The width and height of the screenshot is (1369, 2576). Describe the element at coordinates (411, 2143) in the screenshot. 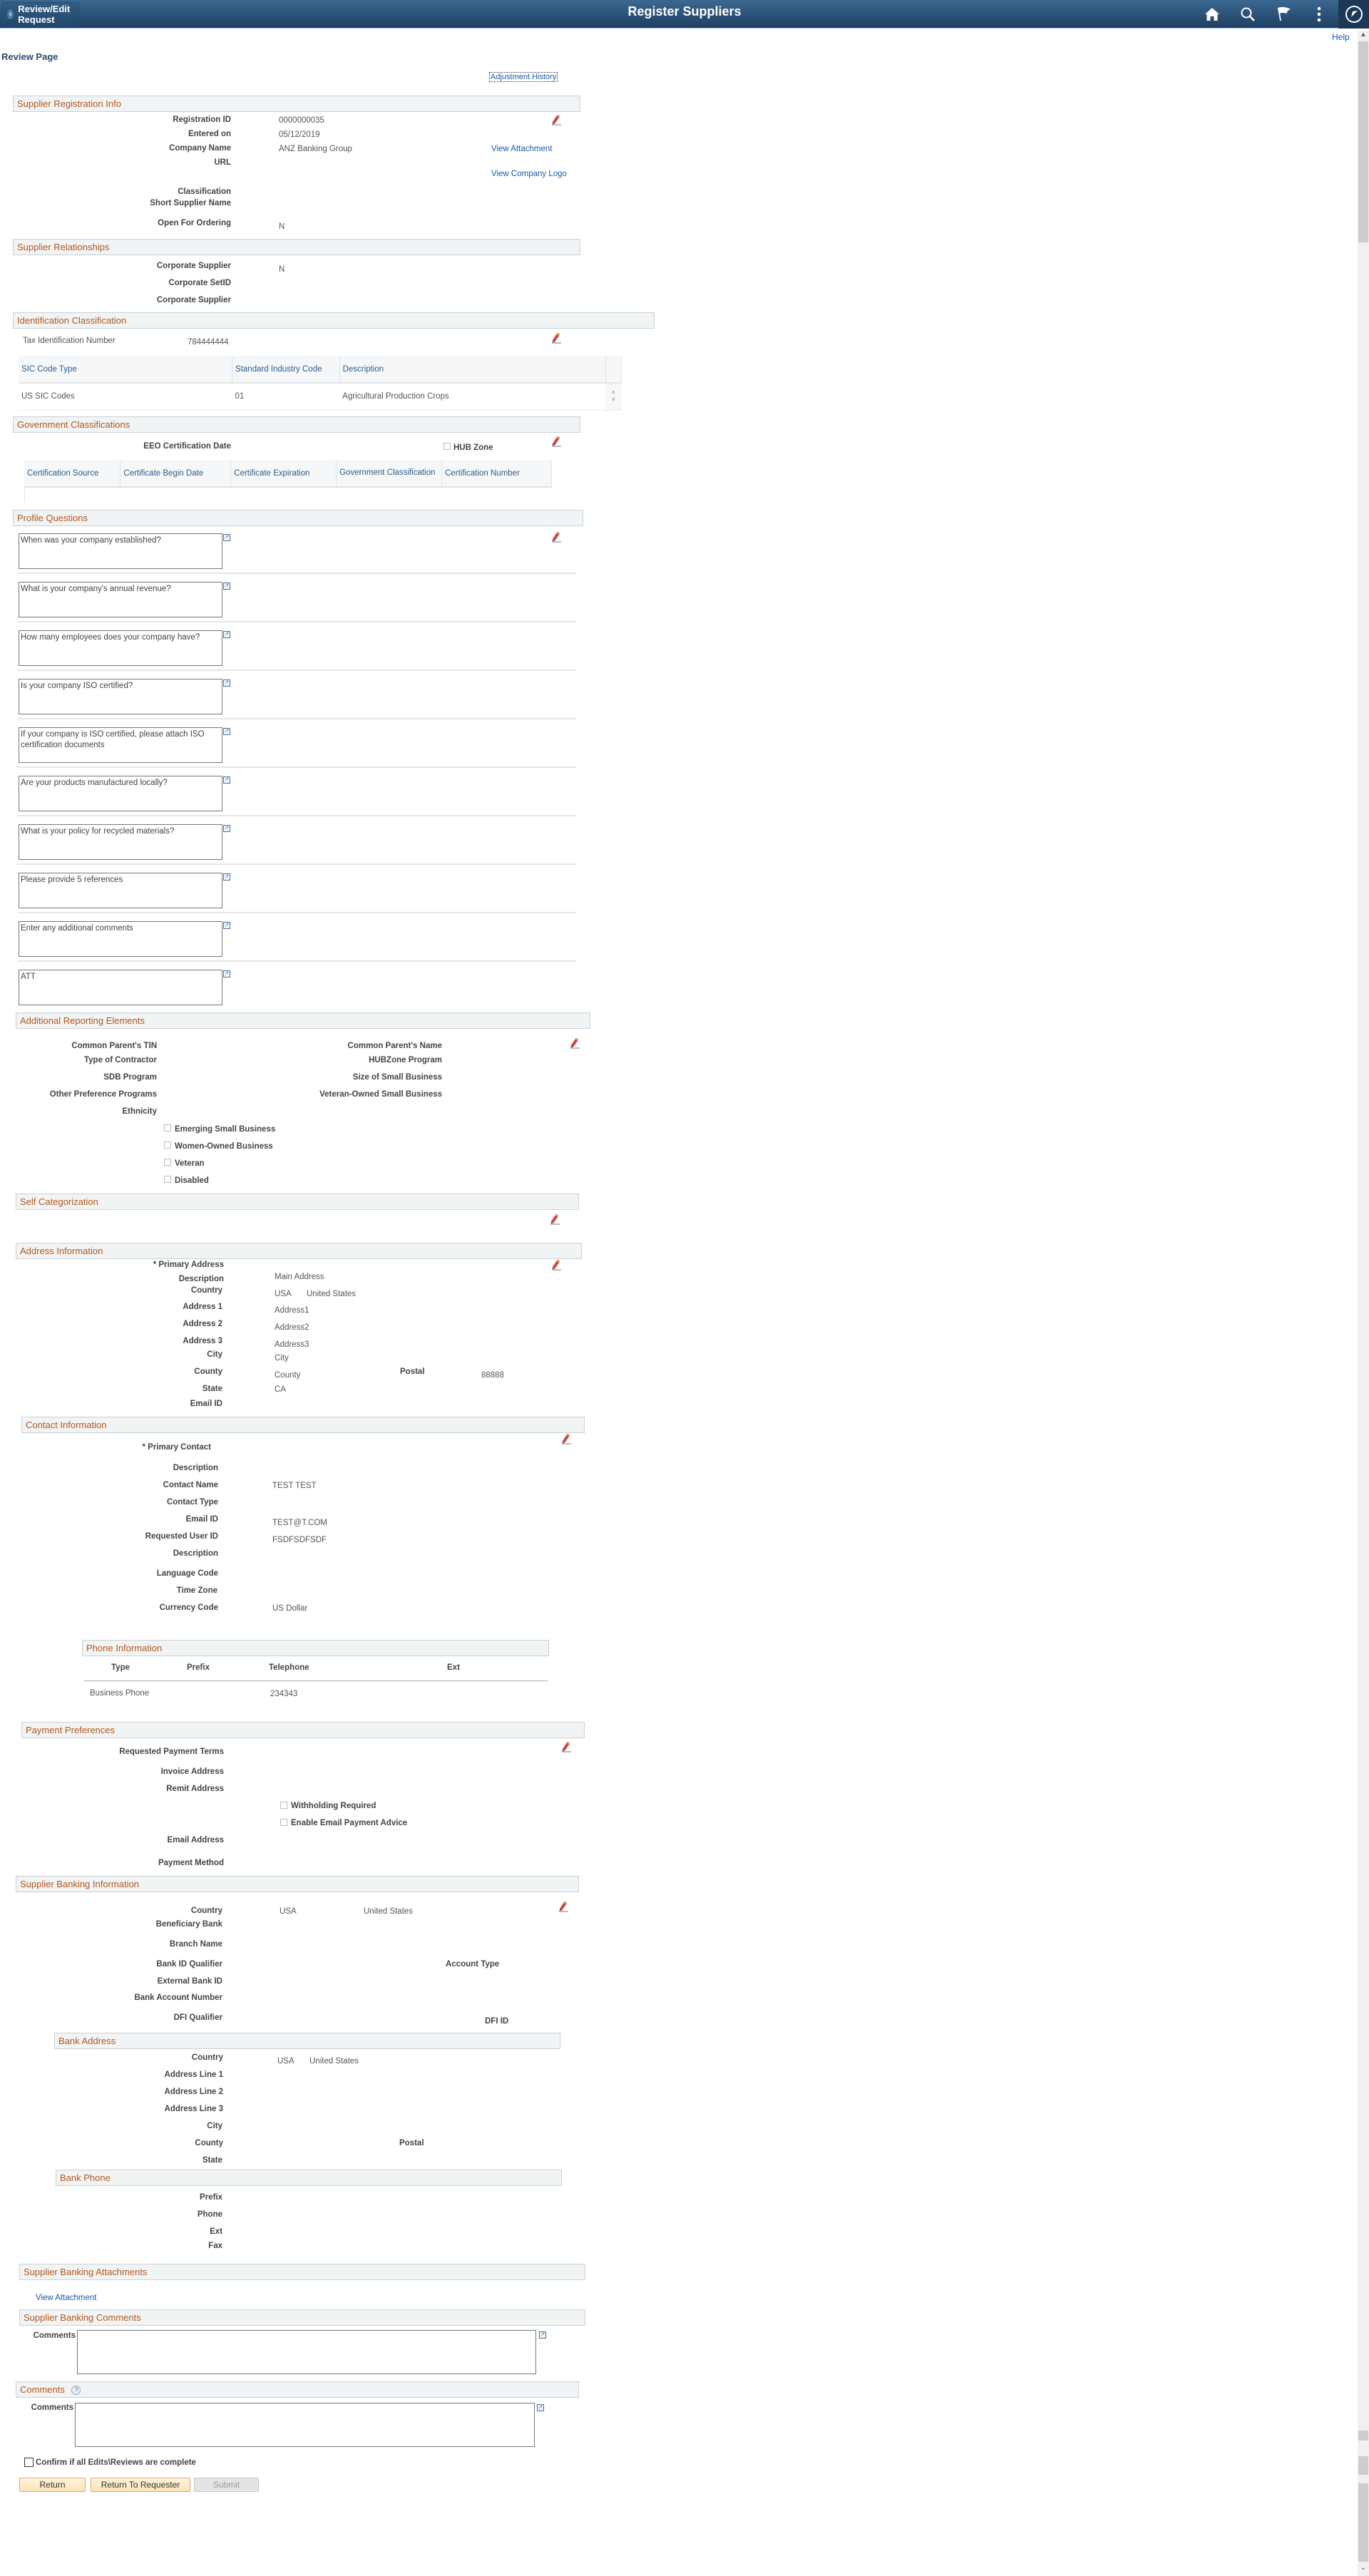

I see `label-bank-postal: Postal` at that location.